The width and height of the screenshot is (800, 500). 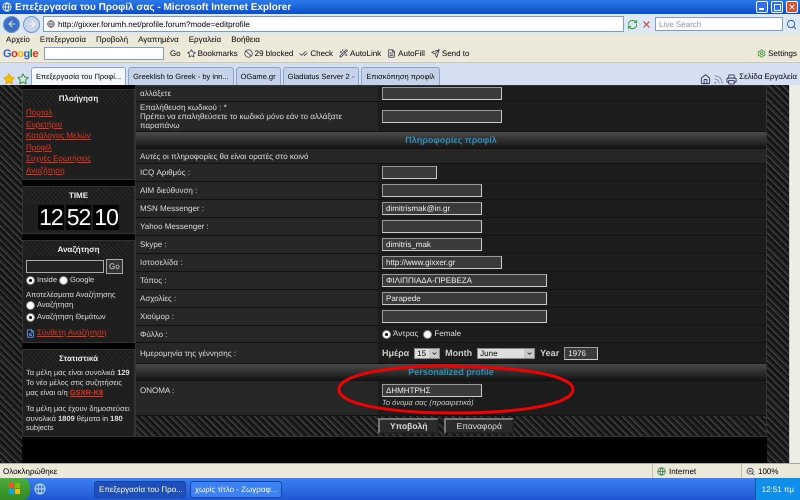 What do you see at coordinates (780, 76) in the screenshot?
I see `command-button: Εργαλεία` at bounding box center [780, 76].